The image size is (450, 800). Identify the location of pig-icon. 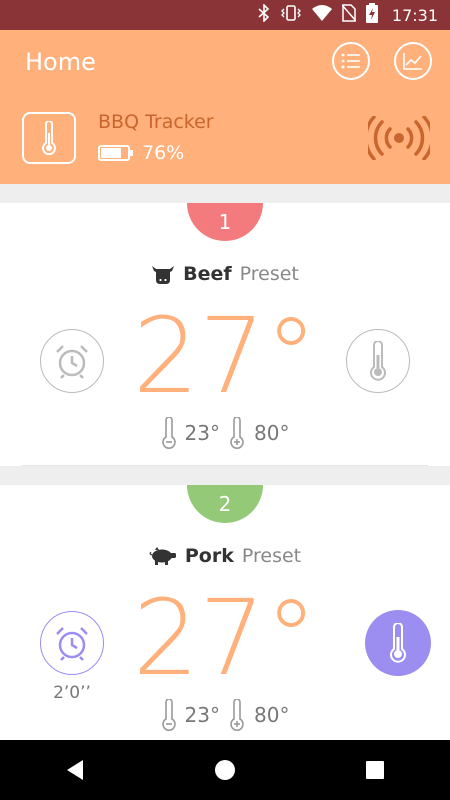
(162, 556).